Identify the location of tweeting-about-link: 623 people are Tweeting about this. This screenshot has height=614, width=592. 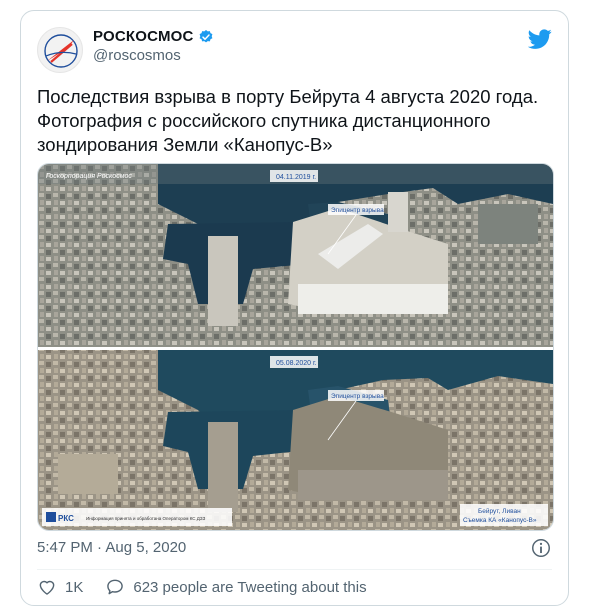
(236, 587).